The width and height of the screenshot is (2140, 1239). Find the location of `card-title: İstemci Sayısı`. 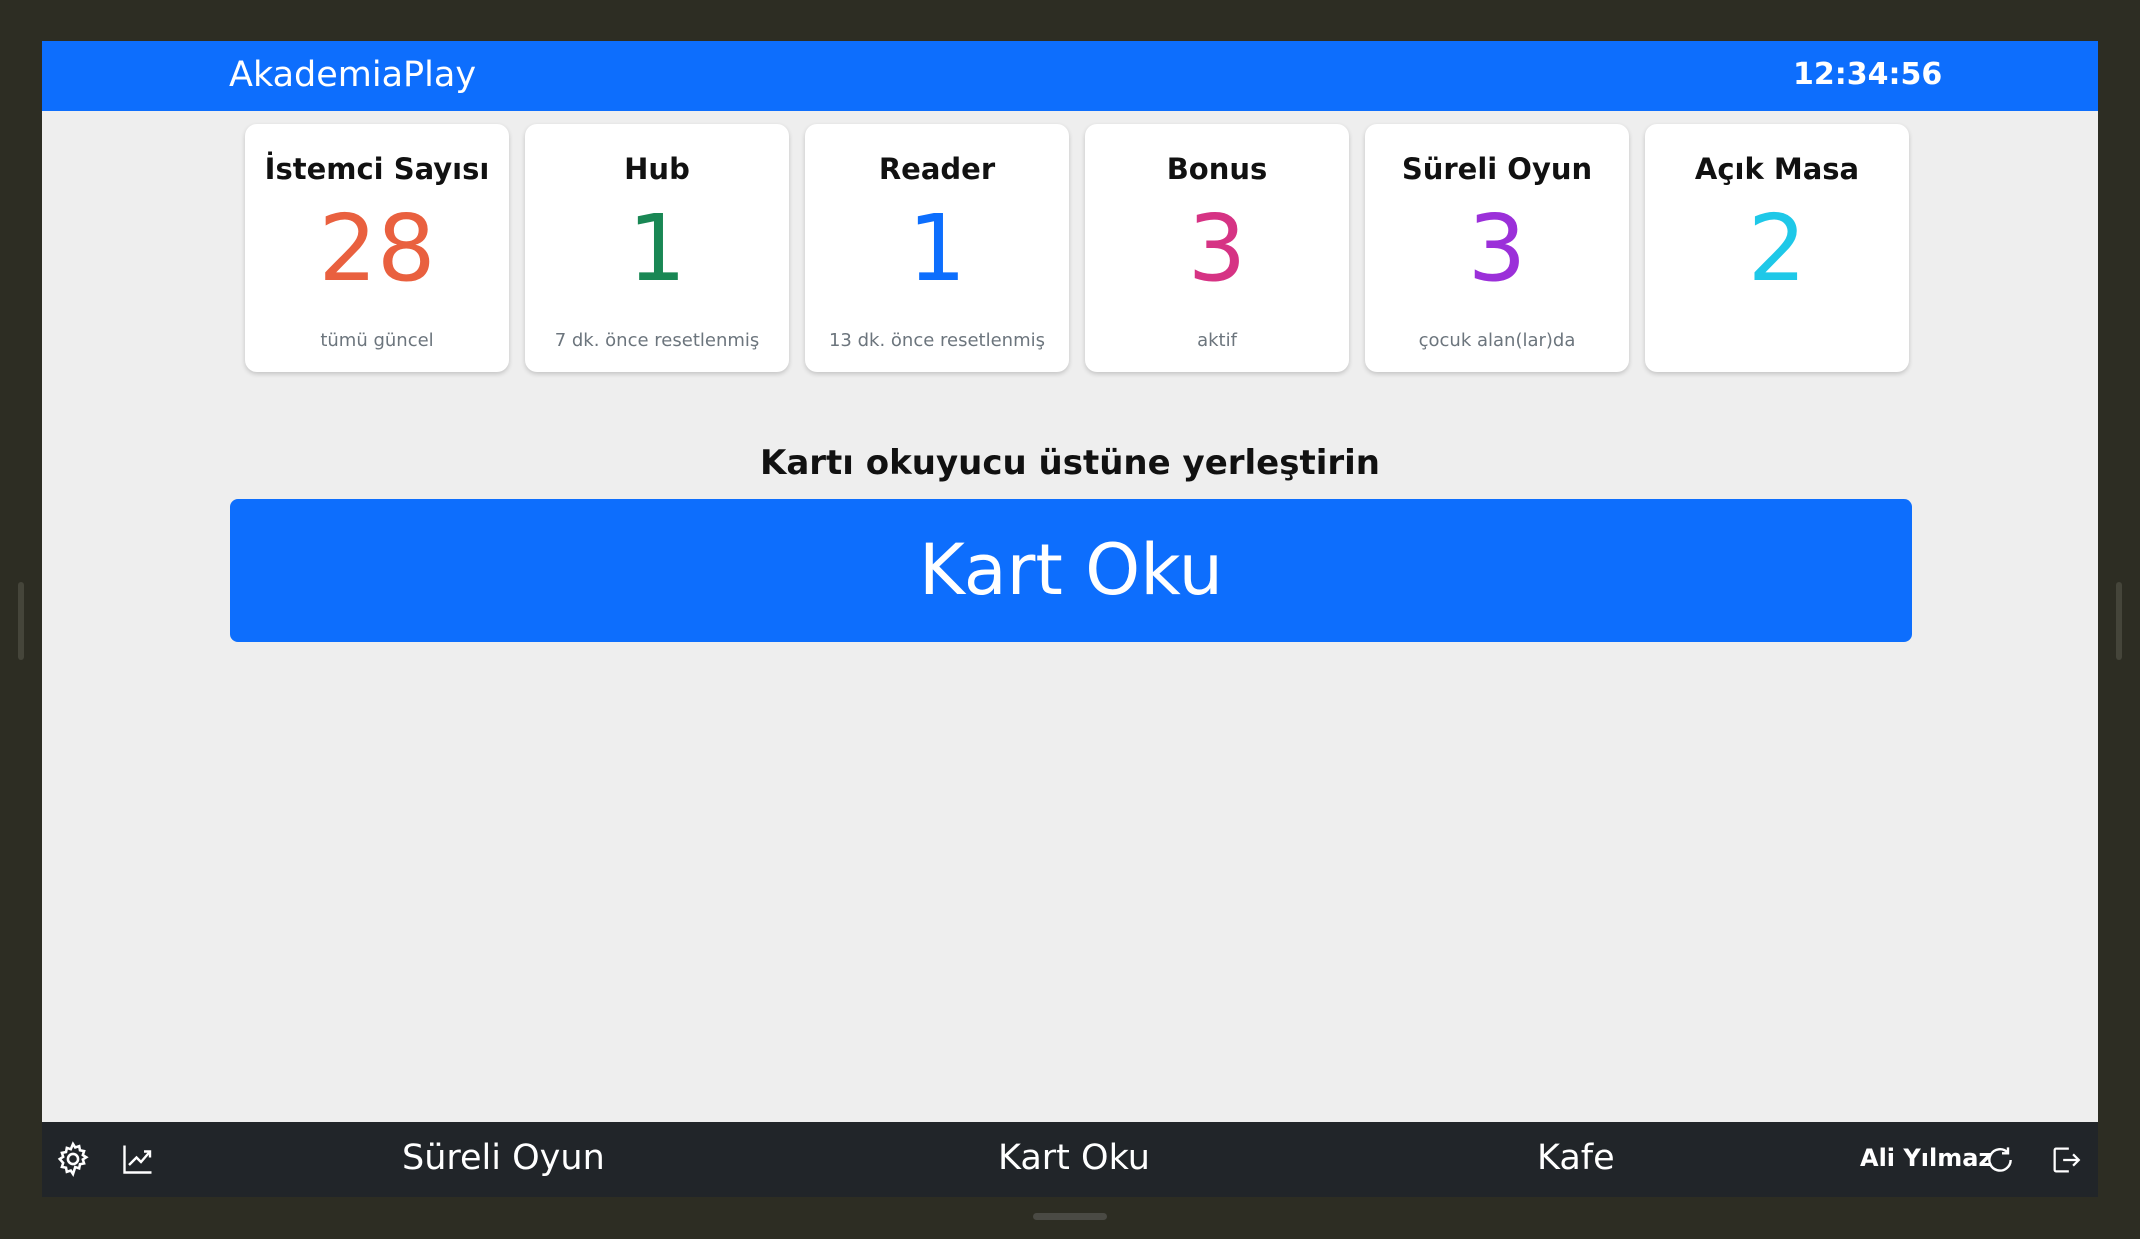

card-title: İstemci Sayısı is located at coordinates (377, 169).